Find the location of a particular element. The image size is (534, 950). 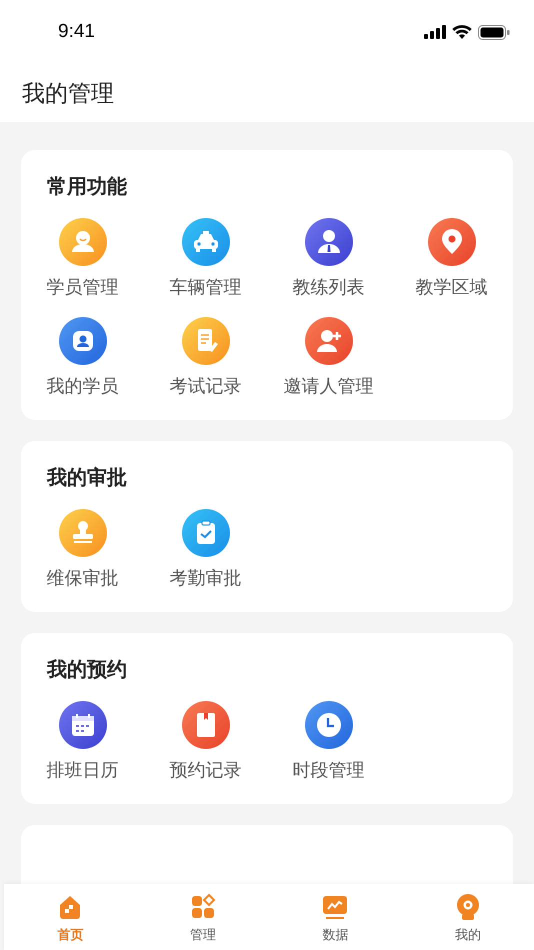

coach-icon is located at coordinates (328, 242).